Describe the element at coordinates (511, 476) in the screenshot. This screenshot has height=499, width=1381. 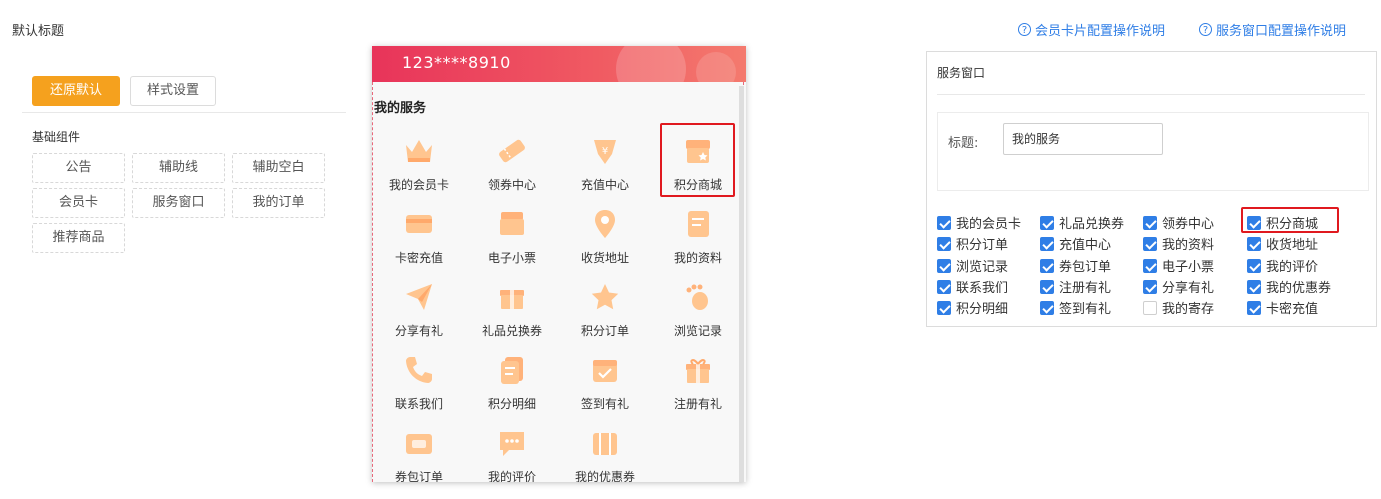
I see `service-label: 我的评价` at that location.